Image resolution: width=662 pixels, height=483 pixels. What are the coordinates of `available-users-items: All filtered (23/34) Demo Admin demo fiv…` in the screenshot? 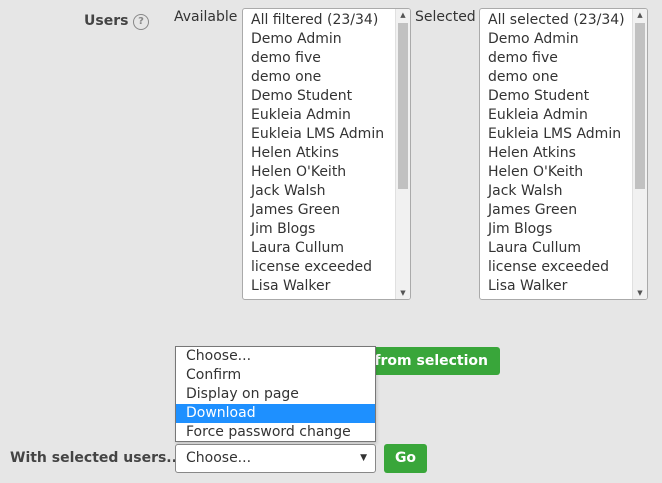 It's located at (322, 153).